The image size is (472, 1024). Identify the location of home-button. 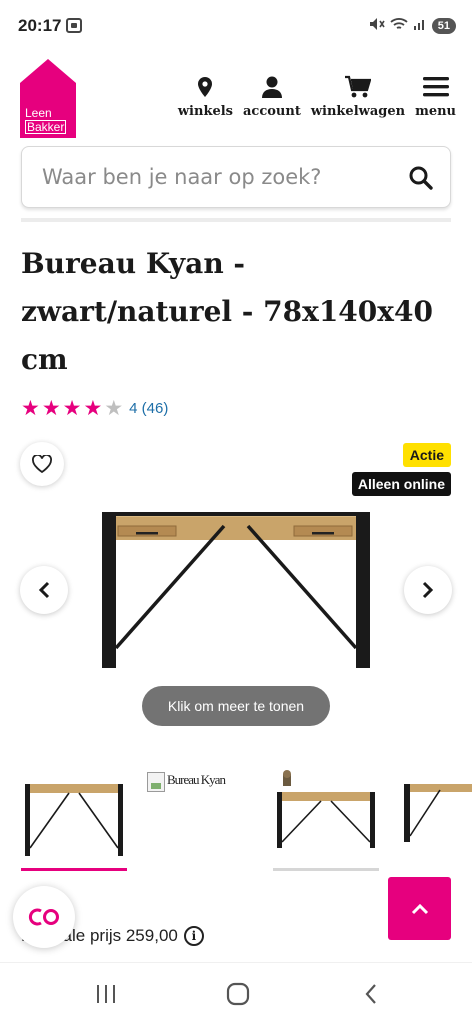
(238, 994).